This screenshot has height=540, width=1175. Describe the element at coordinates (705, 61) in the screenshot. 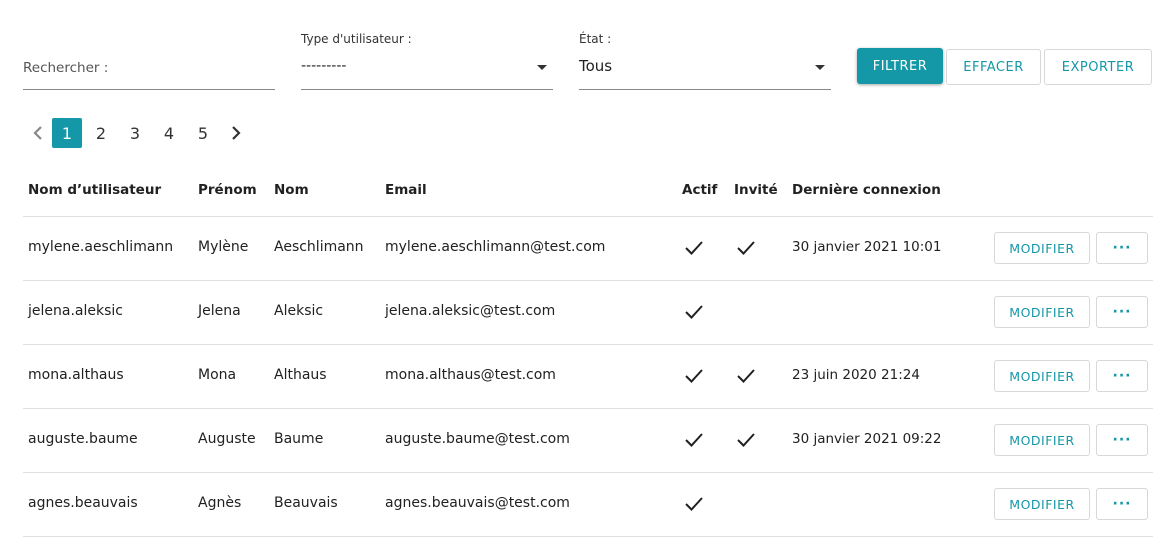

I see `state-select: État : Tous` at that location.